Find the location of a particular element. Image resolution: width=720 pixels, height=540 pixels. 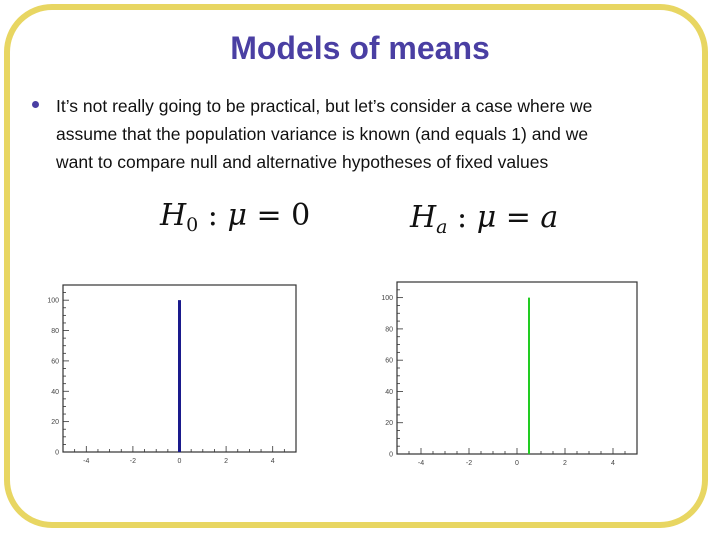

plot-frame is located at coordinates (517, 368).